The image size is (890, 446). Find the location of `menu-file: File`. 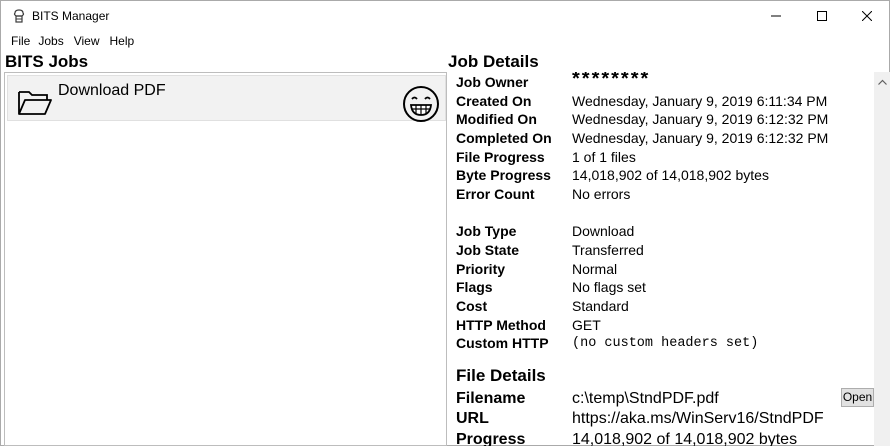

menu-file: File is located at coordinates (18, 41).